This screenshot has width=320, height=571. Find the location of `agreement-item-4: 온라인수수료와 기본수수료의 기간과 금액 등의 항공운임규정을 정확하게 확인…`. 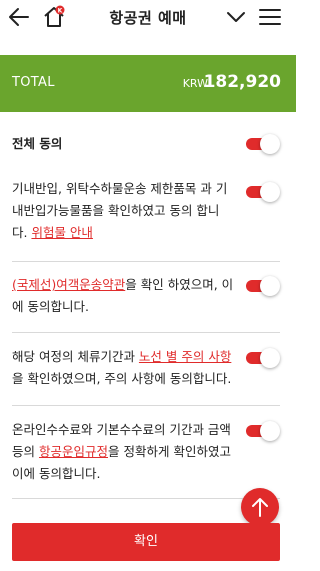

agreement-item-4: 온라인수수료와 기본수수료의 기간과 금액 등의 항공운임규정을 정확하게 확인… is located at coordinates (146, 452).